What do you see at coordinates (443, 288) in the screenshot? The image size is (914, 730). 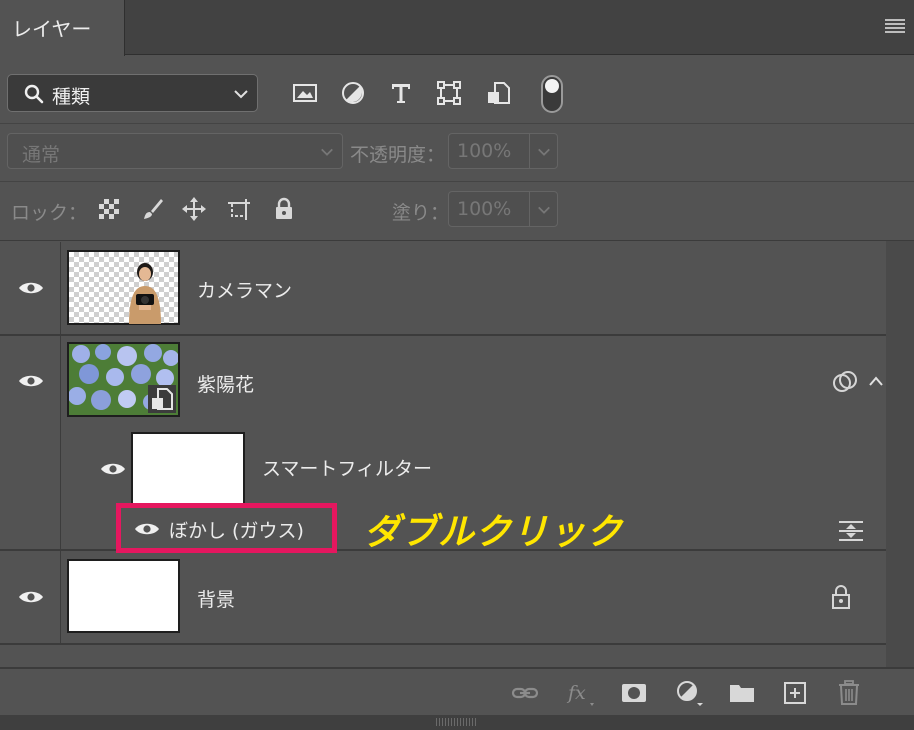 I see `layer-row-cameraman: カメラマン` at bounding box center [443, 288].